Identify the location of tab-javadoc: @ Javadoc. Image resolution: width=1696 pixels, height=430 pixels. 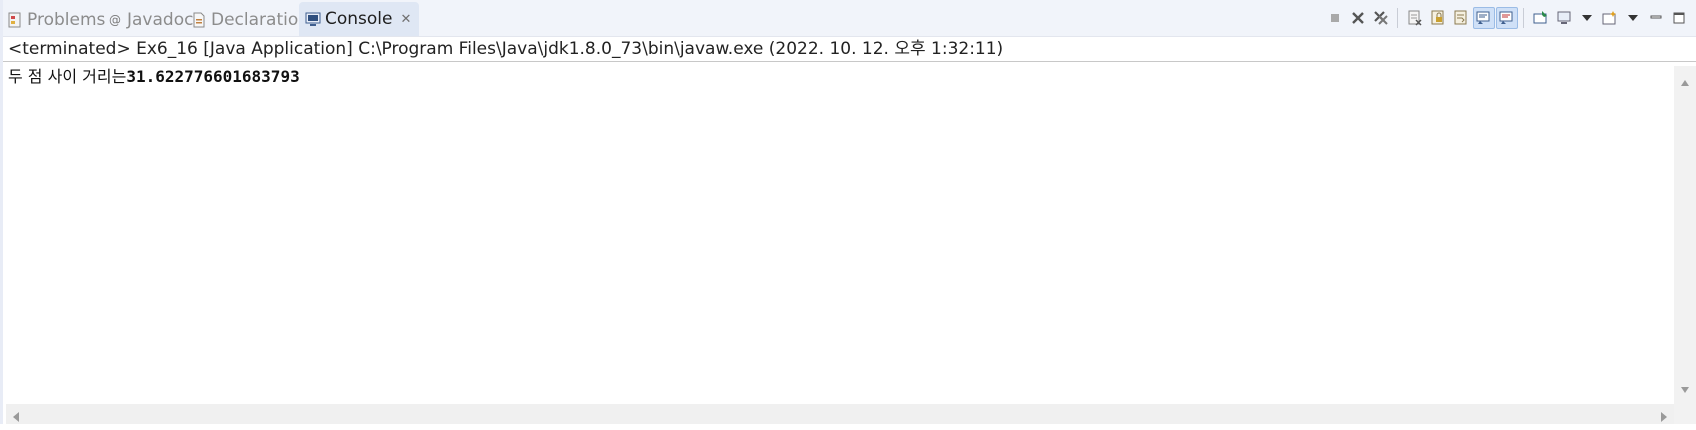
(150, 20).